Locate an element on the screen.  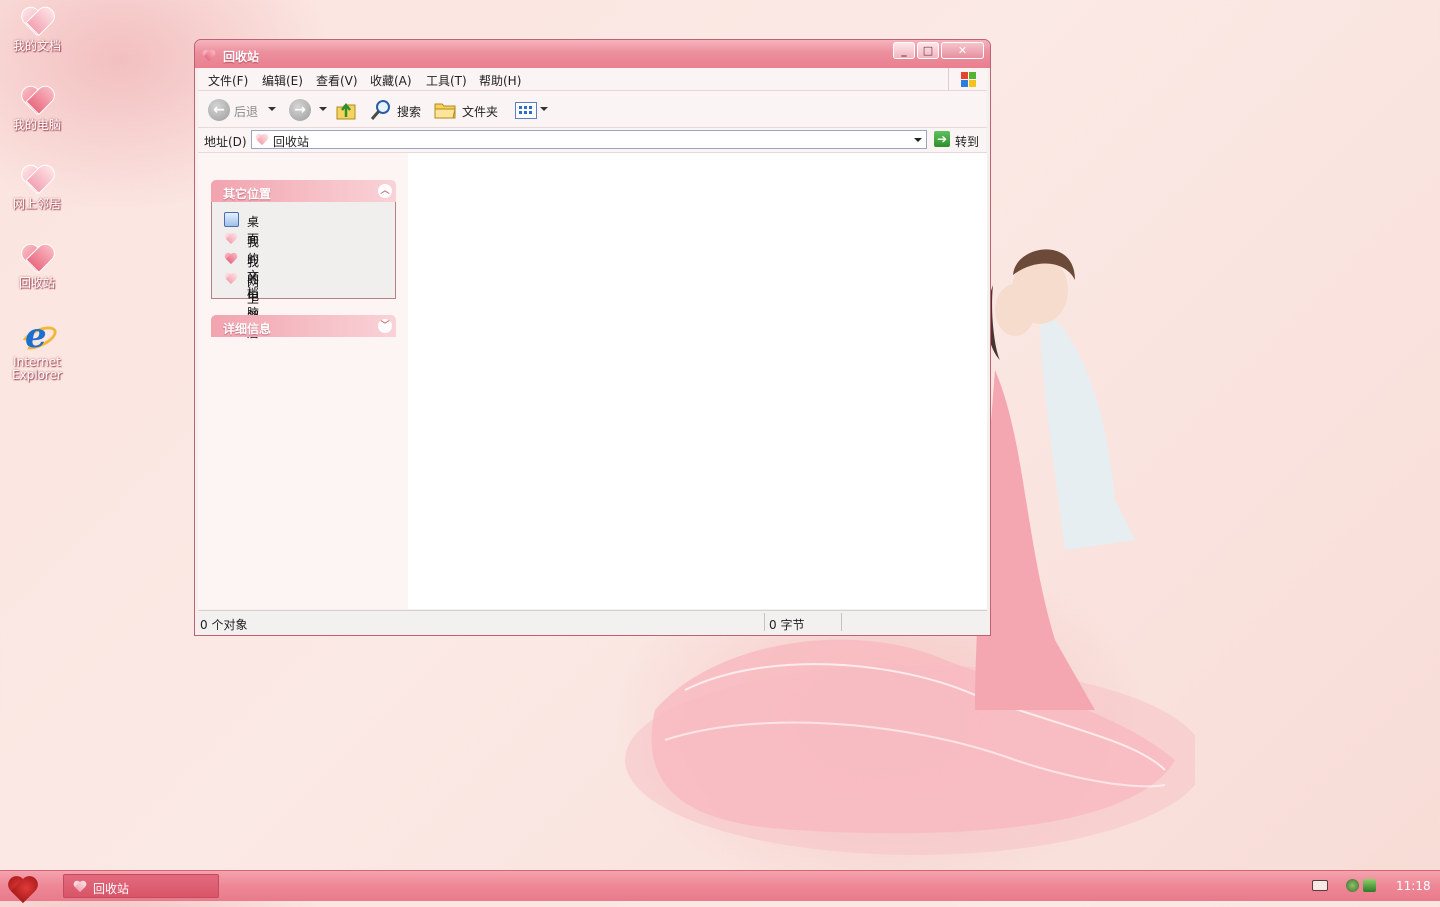
security-icon is located at coordinates (1369, 885).